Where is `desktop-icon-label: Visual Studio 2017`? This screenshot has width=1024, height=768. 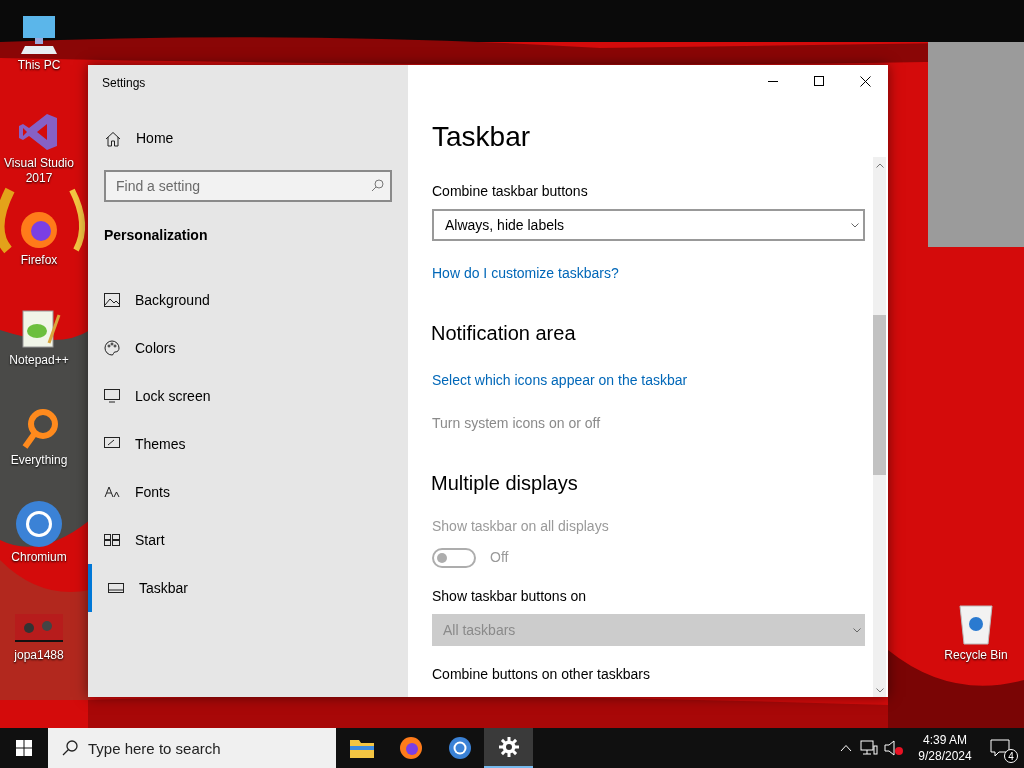
desktop-icon-label: Visual Studio 2017 is located at coordinates (39, 171).